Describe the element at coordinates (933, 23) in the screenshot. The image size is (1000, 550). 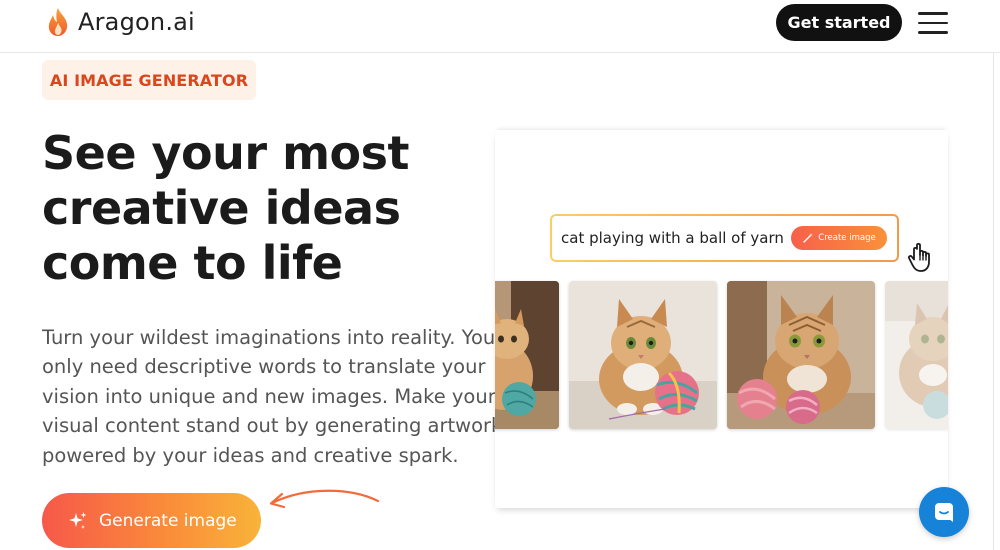
I see `hamburger-menu-icon` at that location.